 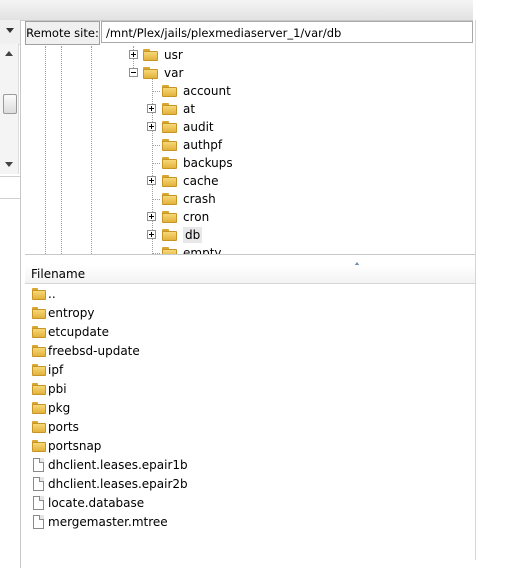 I want to click on remote-site-label: Remote site:, so click(x=62, y=33).